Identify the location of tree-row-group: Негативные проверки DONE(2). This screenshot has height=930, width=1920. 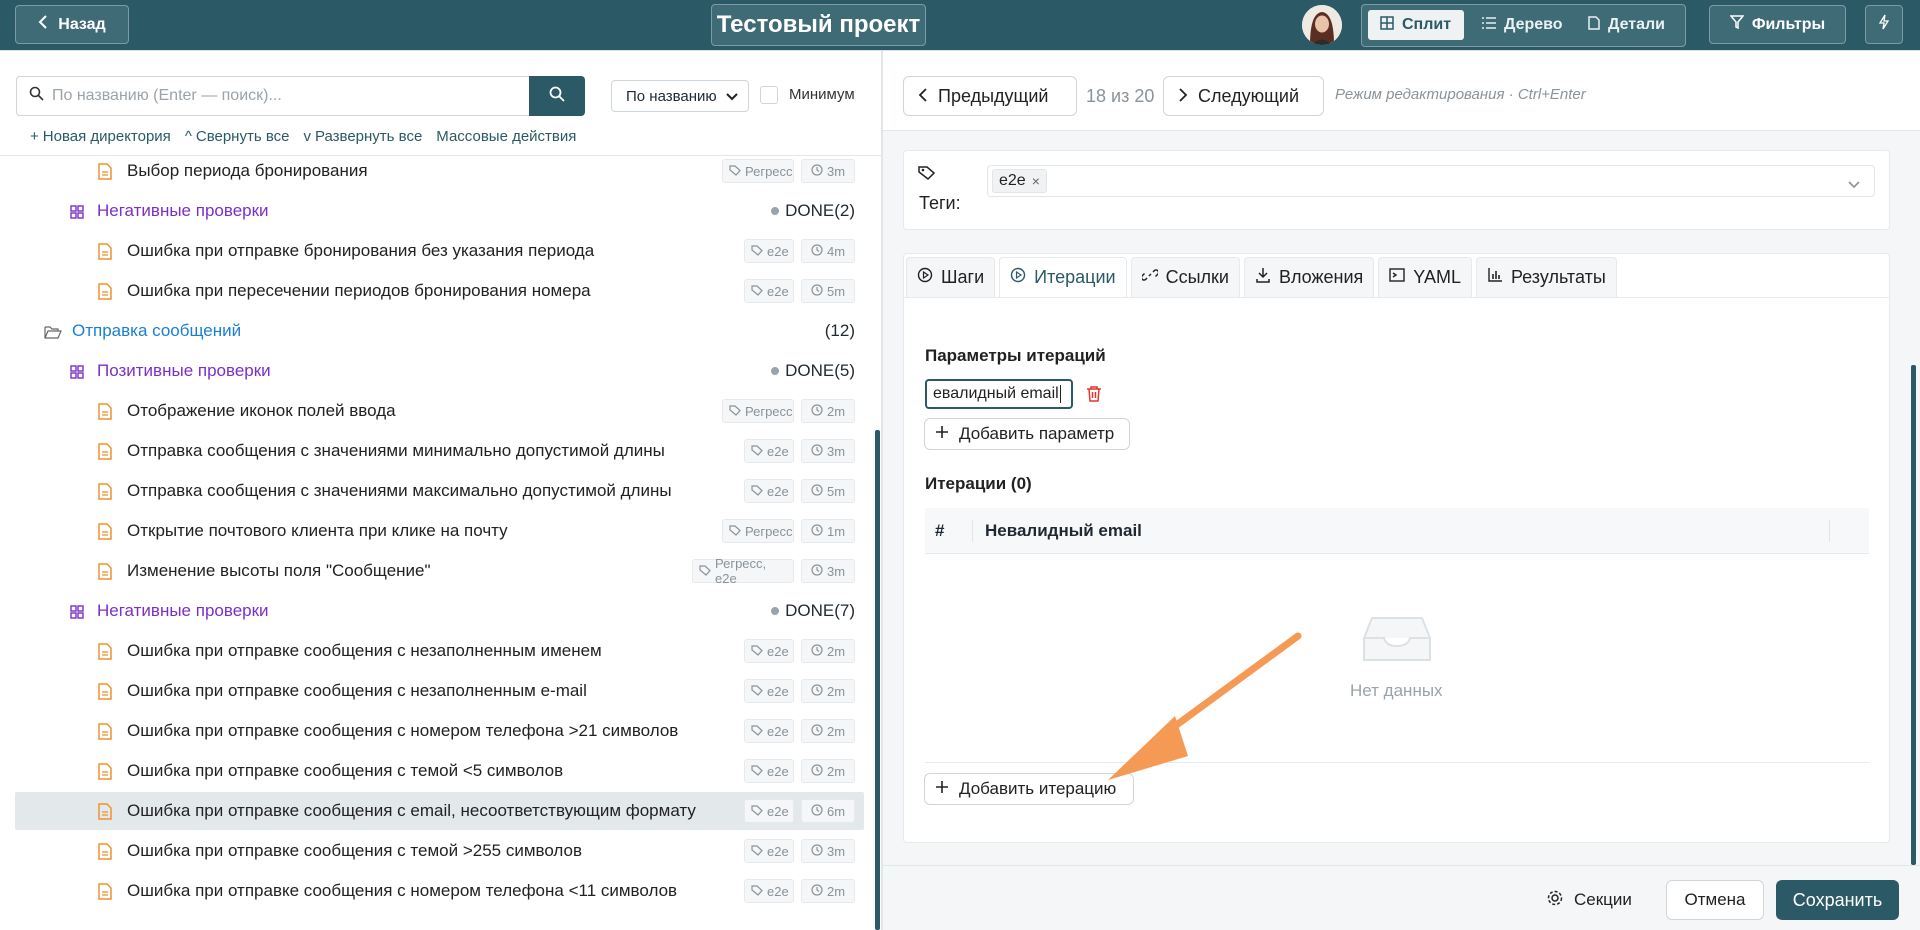
(439, 211).